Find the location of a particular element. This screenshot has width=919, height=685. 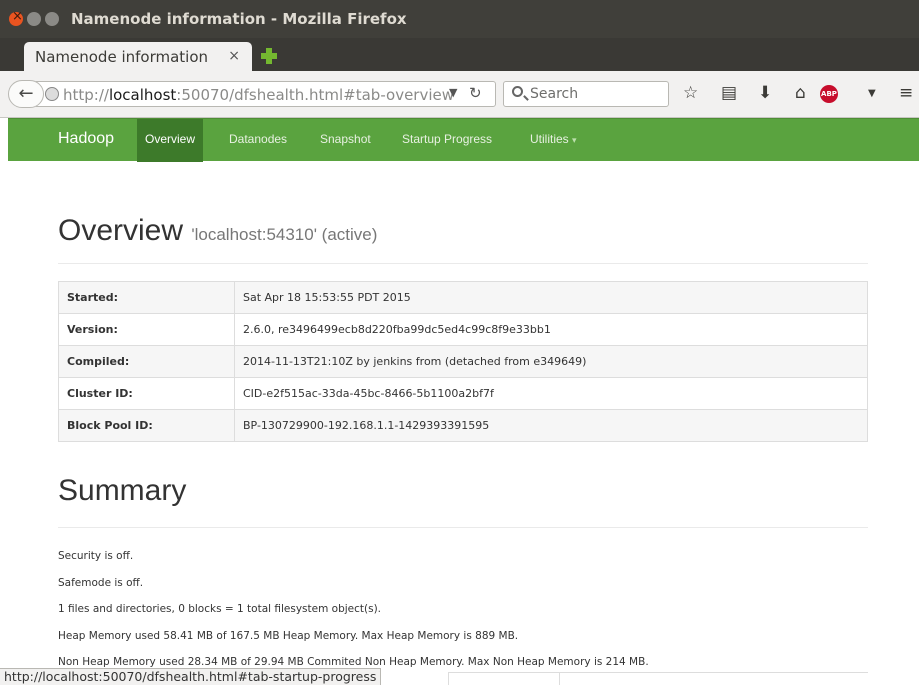

clipboard-icon: ▤ is located at coordinates (729, 93).